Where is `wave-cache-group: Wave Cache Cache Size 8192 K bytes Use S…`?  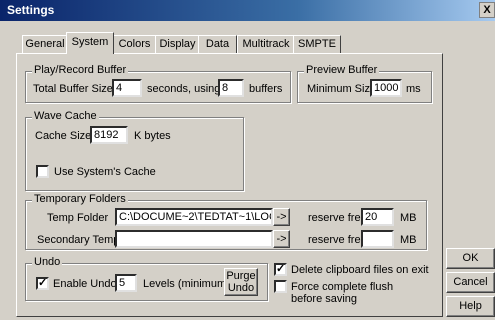
wave-cache-group: Wave Cache Cache Size 8192 K bytes Use S… is located at coordinates (134, 150).